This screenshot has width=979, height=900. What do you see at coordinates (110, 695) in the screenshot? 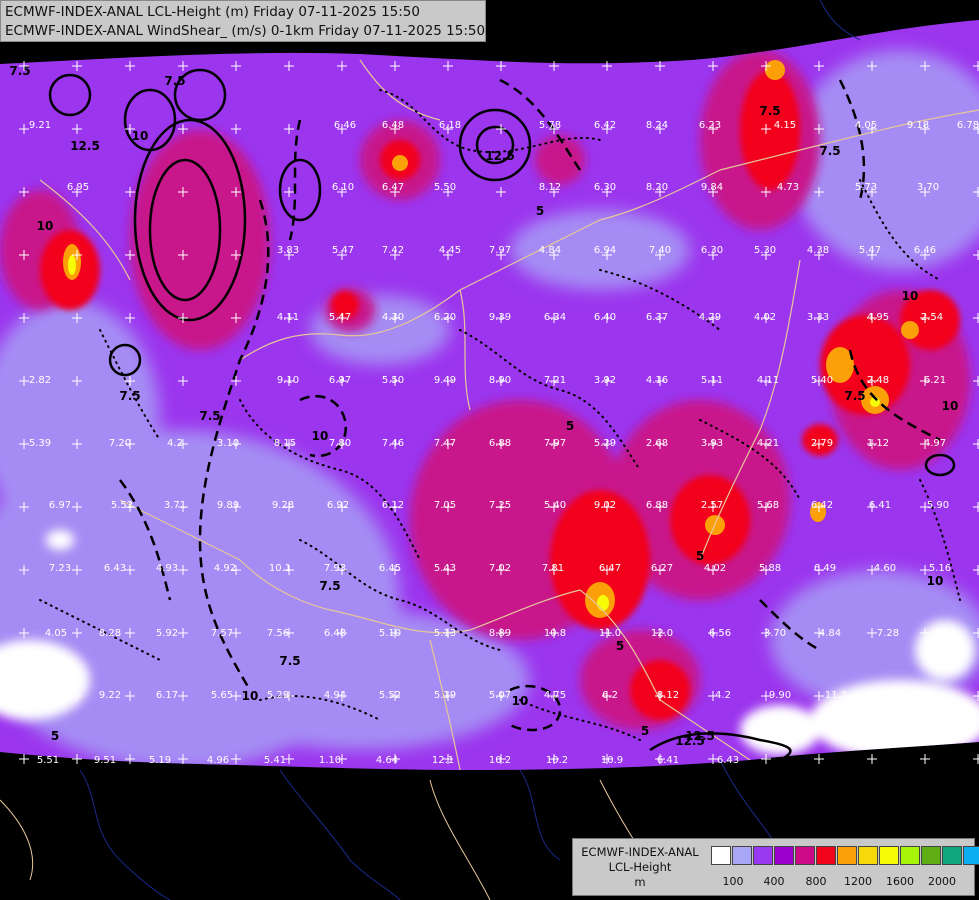
I see `station-value-label: 9.22` at bounding box center [110, 695].